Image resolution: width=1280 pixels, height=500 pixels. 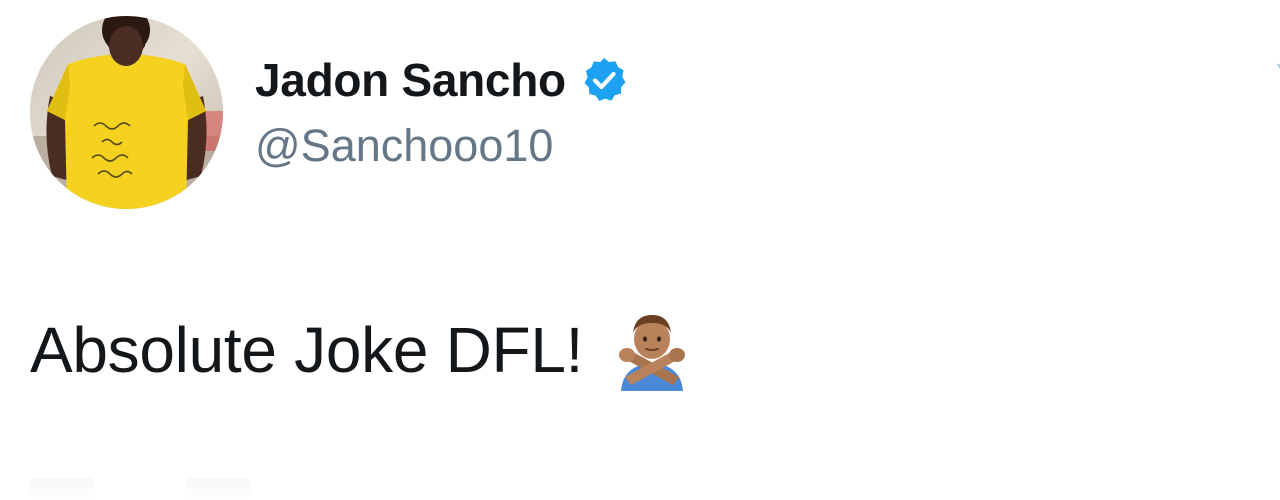 I want to click on man-gesturing-no-emoji, so click(x=652, y=350).